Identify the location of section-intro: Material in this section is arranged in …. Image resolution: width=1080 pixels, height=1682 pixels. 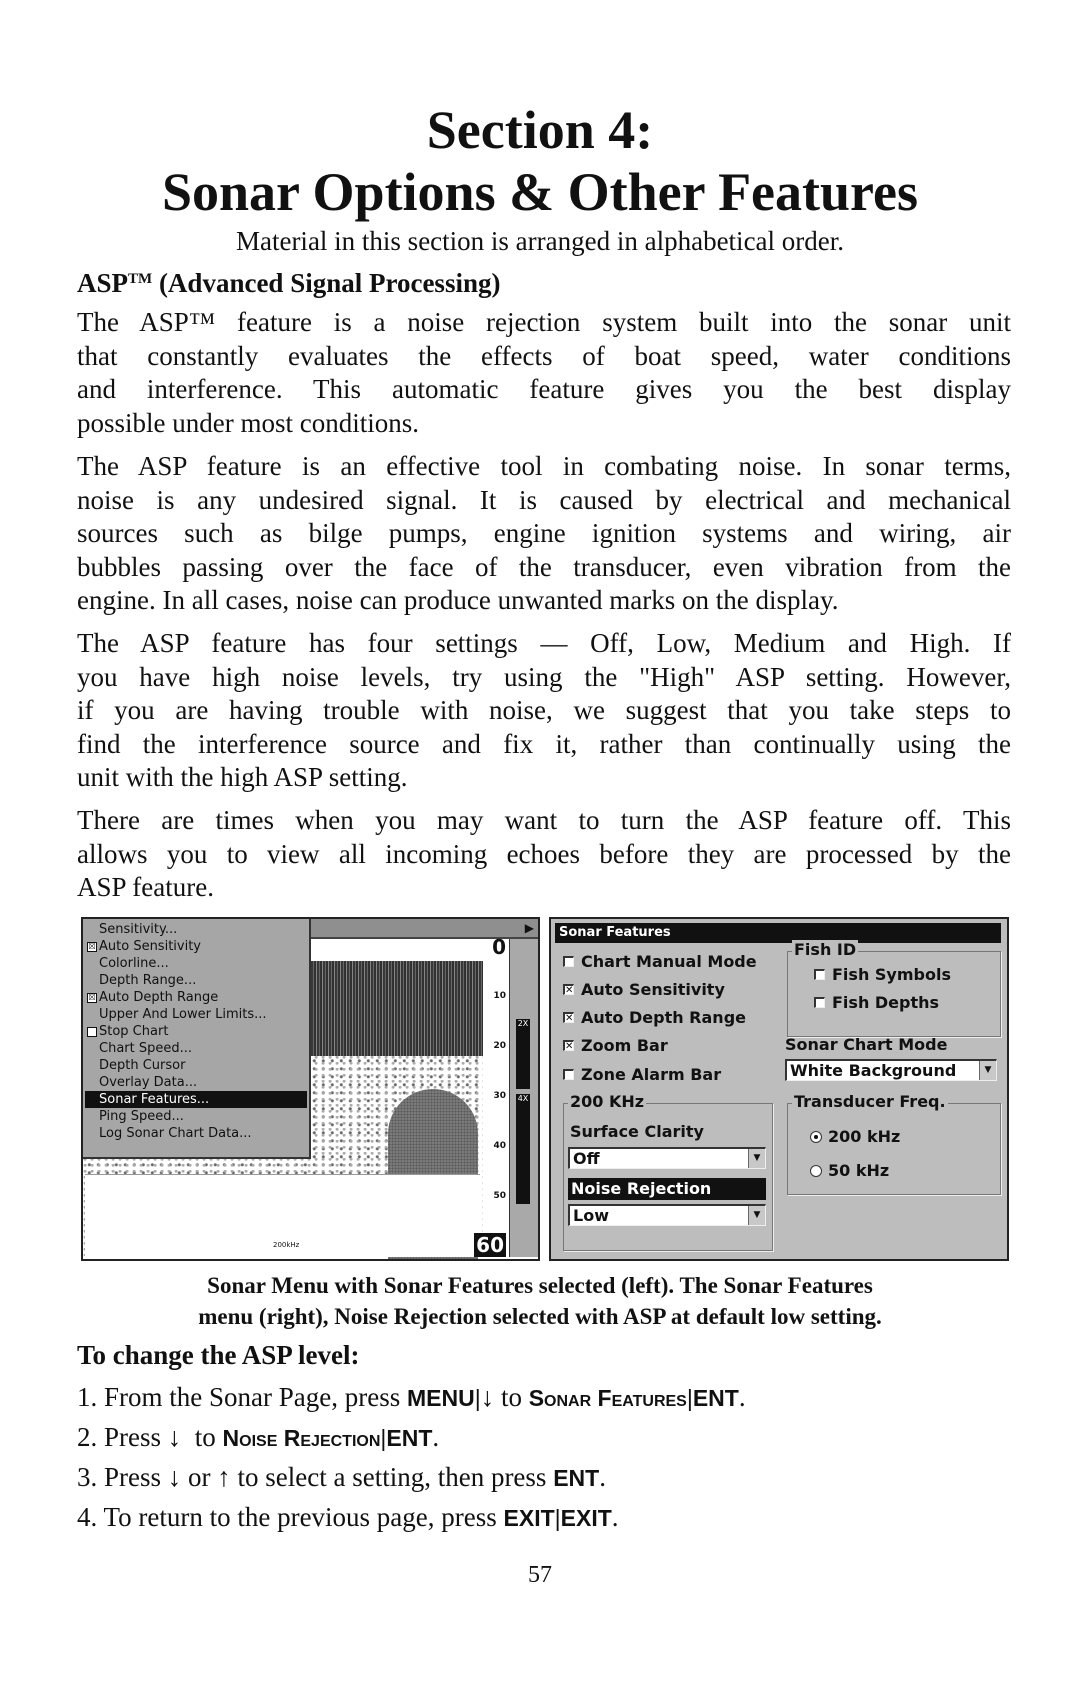
(540, 241).